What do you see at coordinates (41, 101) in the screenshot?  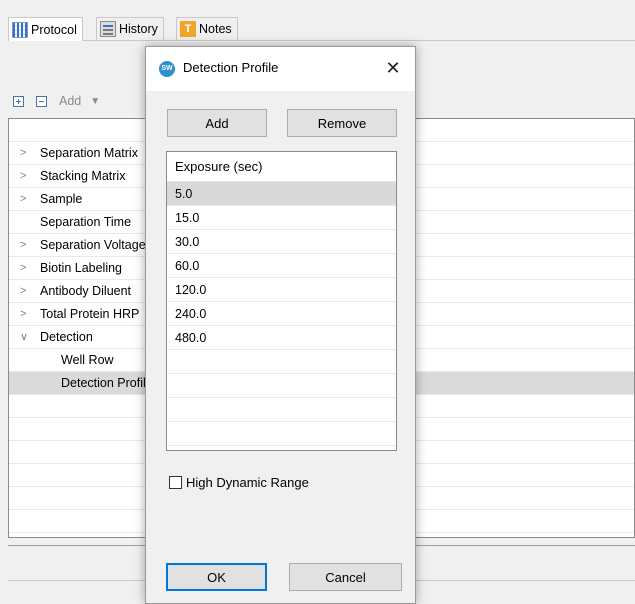 I see `collapse-all-icon` at bounding box center [41, 101].